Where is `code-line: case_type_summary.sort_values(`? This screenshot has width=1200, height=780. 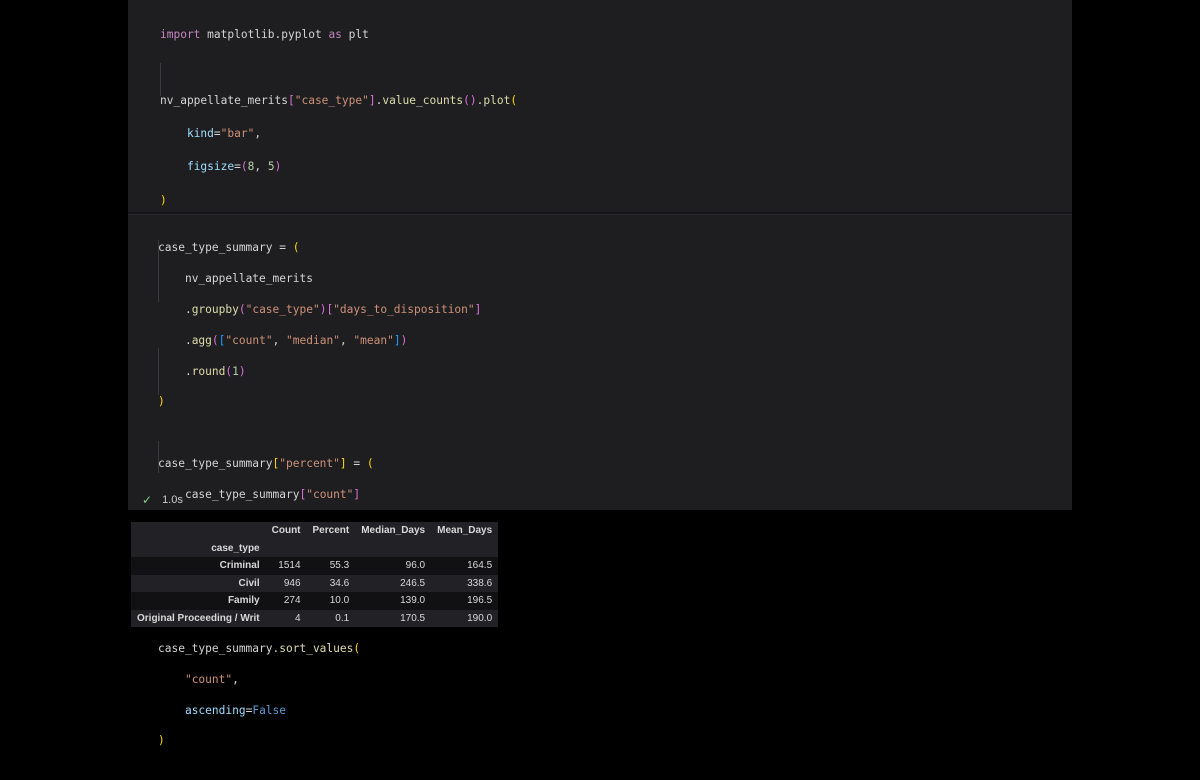 code-line: case_type_summary.sort_values( is located at coordinates (259, 648).